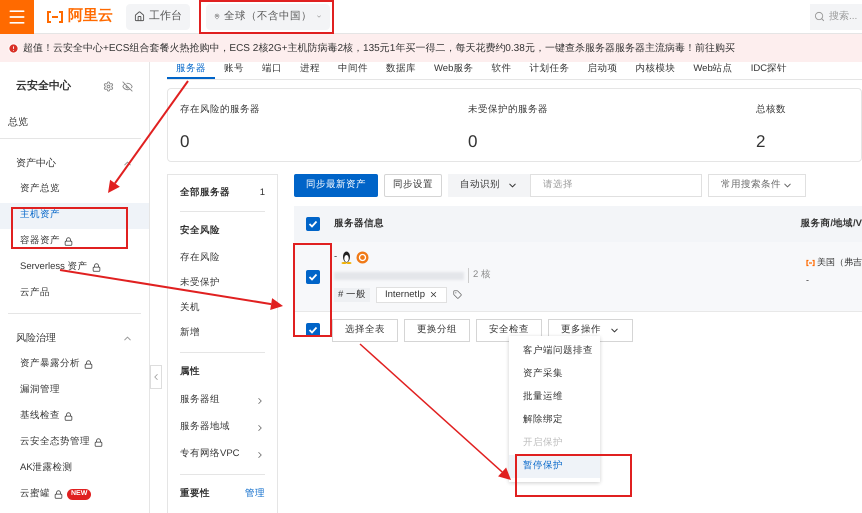 This screenshot has width=862, height=513. Describe the element at coordinates (74, 417) in the screenshot. I see `sidebar-item: 基线检查` at that location.